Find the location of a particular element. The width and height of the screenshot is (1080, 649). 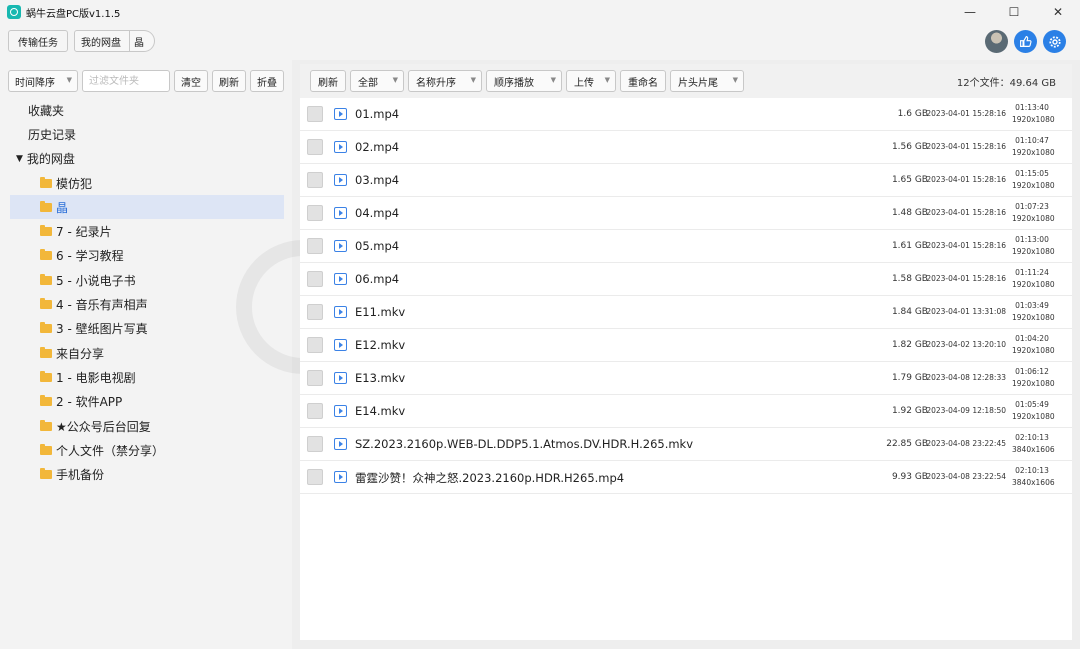

play-order-select: 顺序播放 ▼ is located at coordinates (524, 81).